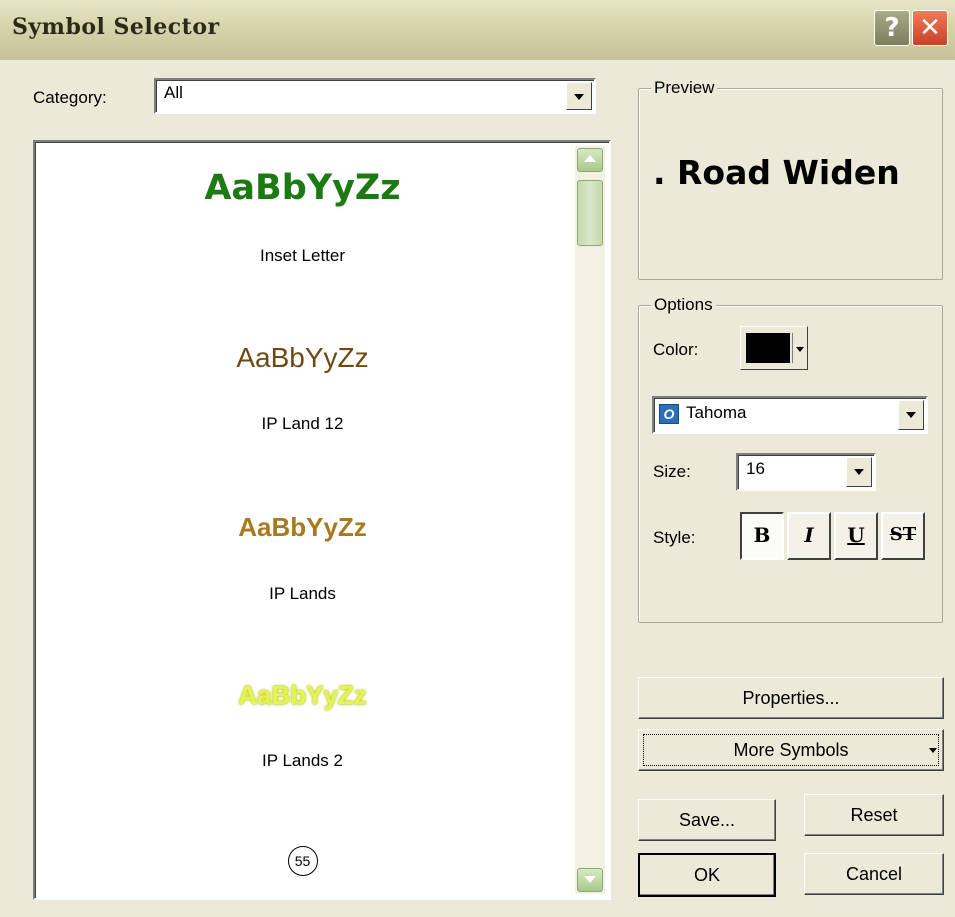  I want to click on symbol-sample: 55, so click(302, 861).